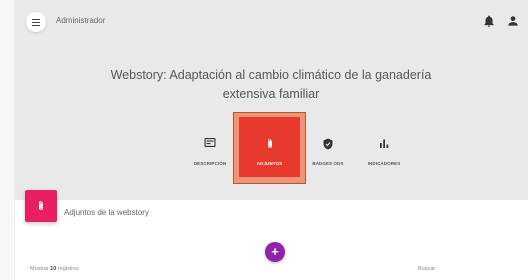 The width and height of the screenshot is (528, 280). Describe the element at coordinates (36, 19) in the screenshot. I see `hamburger-icon` at that location.